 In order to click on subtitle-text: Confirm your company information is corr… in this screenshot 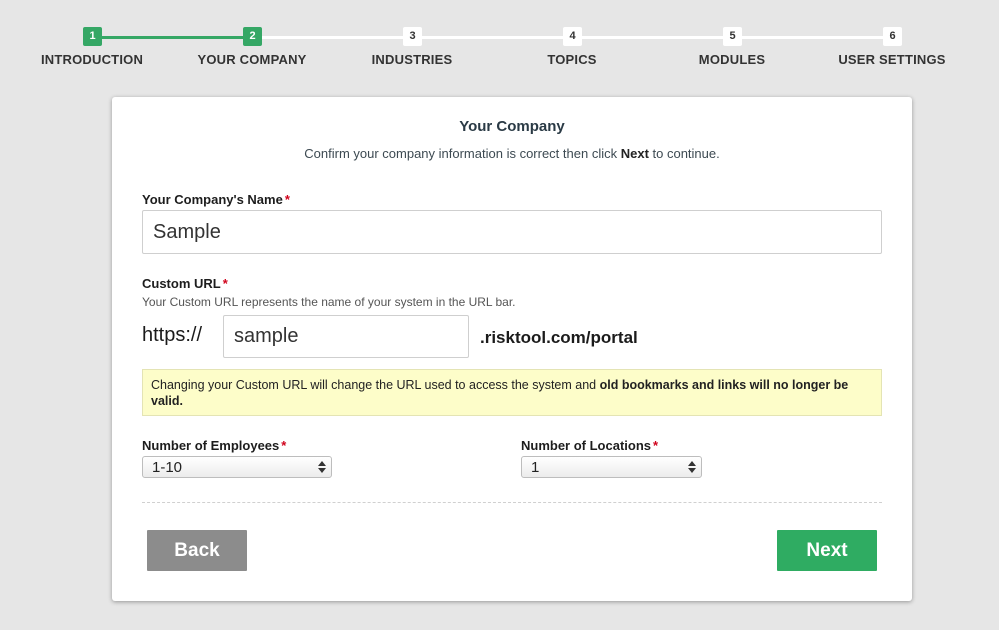, I will do `click(462, 153)`.